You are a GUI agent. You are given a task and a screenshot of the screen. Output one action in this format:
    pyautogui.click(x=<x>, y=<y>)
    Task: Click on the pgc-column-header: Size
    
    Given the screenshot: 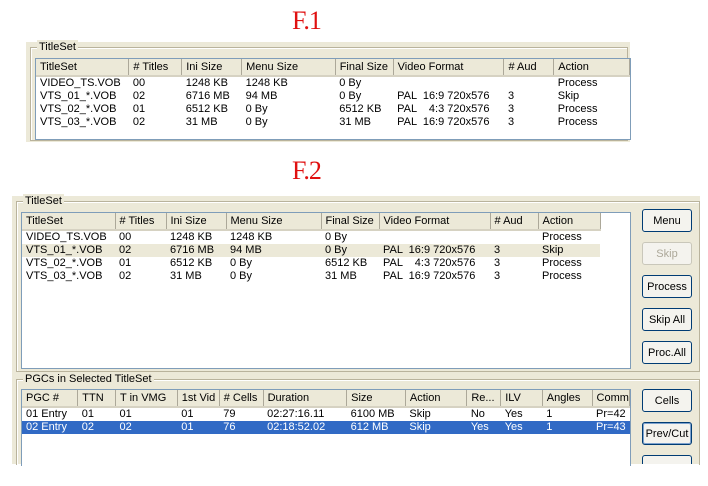 What is the action you would take?
    pyautogui.click(x=376, y=399)
    